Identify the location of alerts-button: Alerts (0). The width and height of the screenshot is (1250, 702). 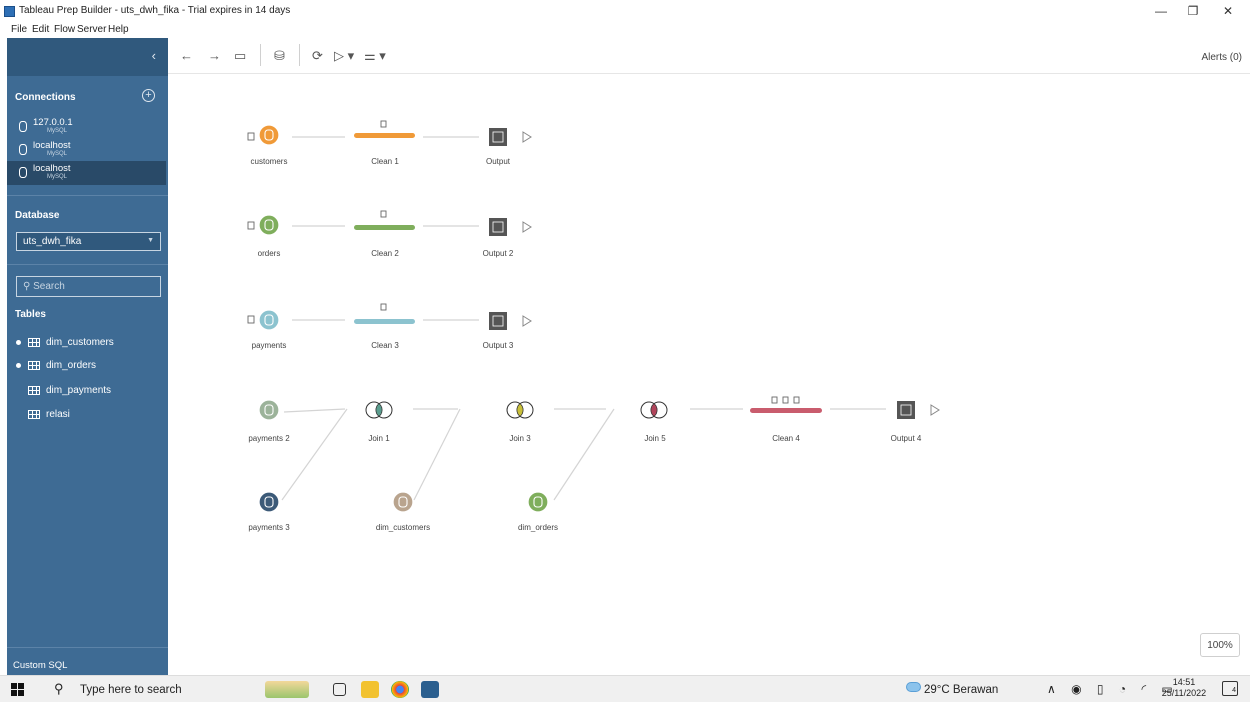
(1221, 57).